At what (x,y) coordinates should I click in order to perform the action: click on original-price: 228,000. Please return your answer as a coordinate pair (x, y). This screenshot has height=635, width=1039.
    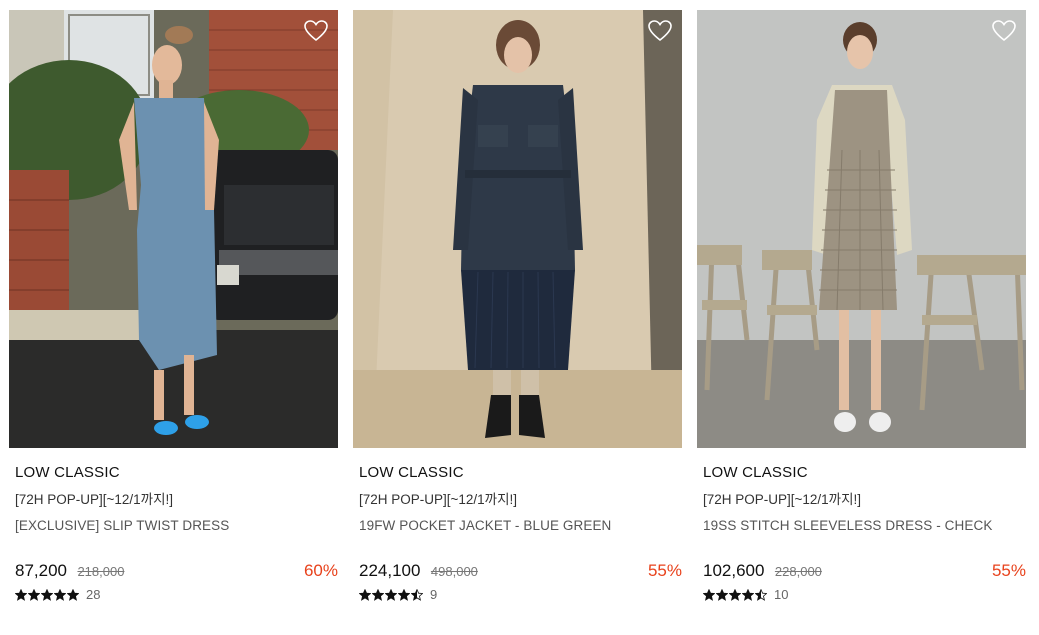
    Looking at the image, I should click on (798, 571).